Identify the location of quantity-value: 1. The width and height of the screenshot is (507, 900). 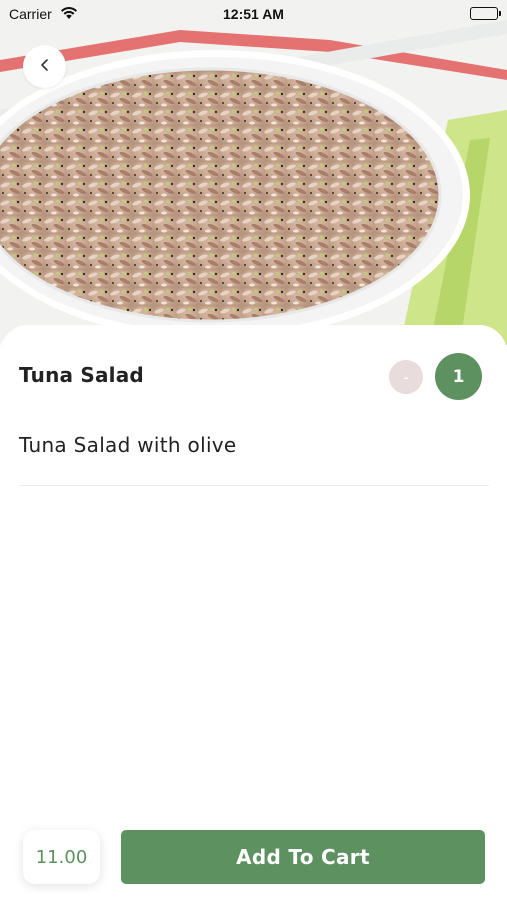
(458, 376).